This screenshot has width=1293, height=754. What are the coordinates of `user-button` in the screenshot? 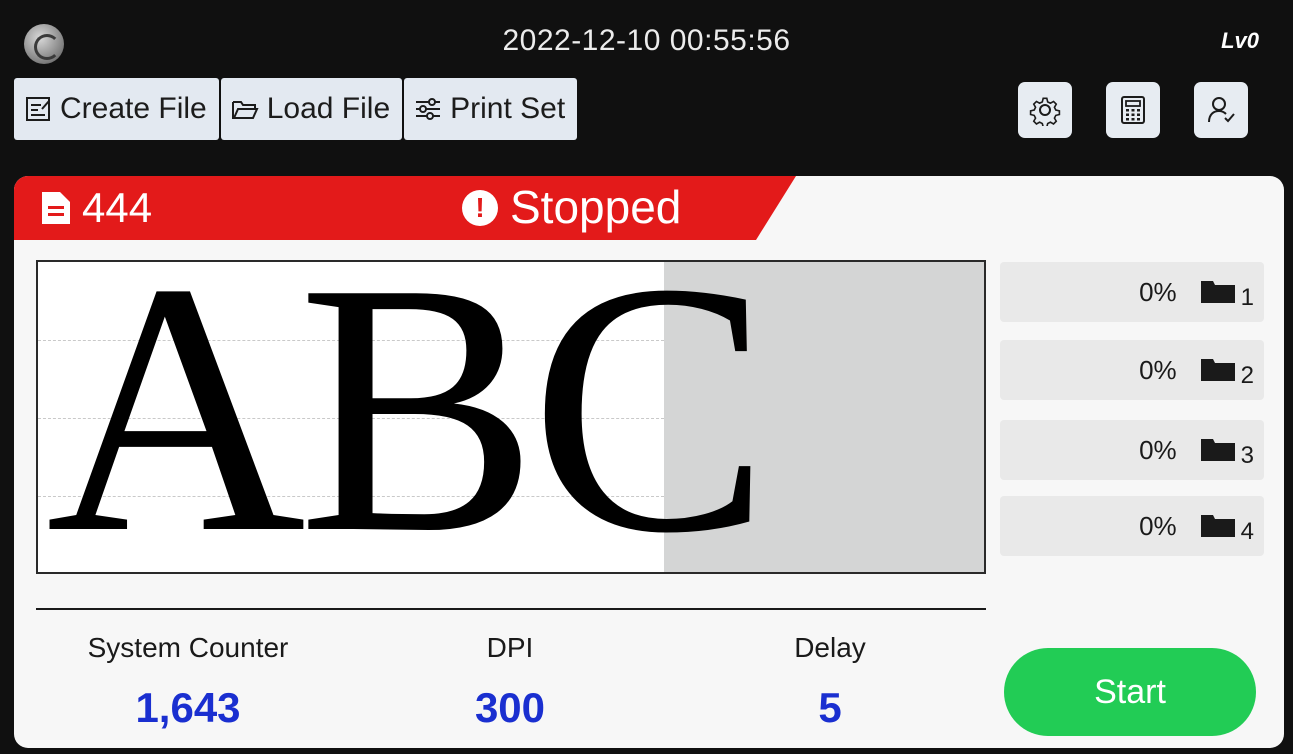 It's located at (1221, 110).